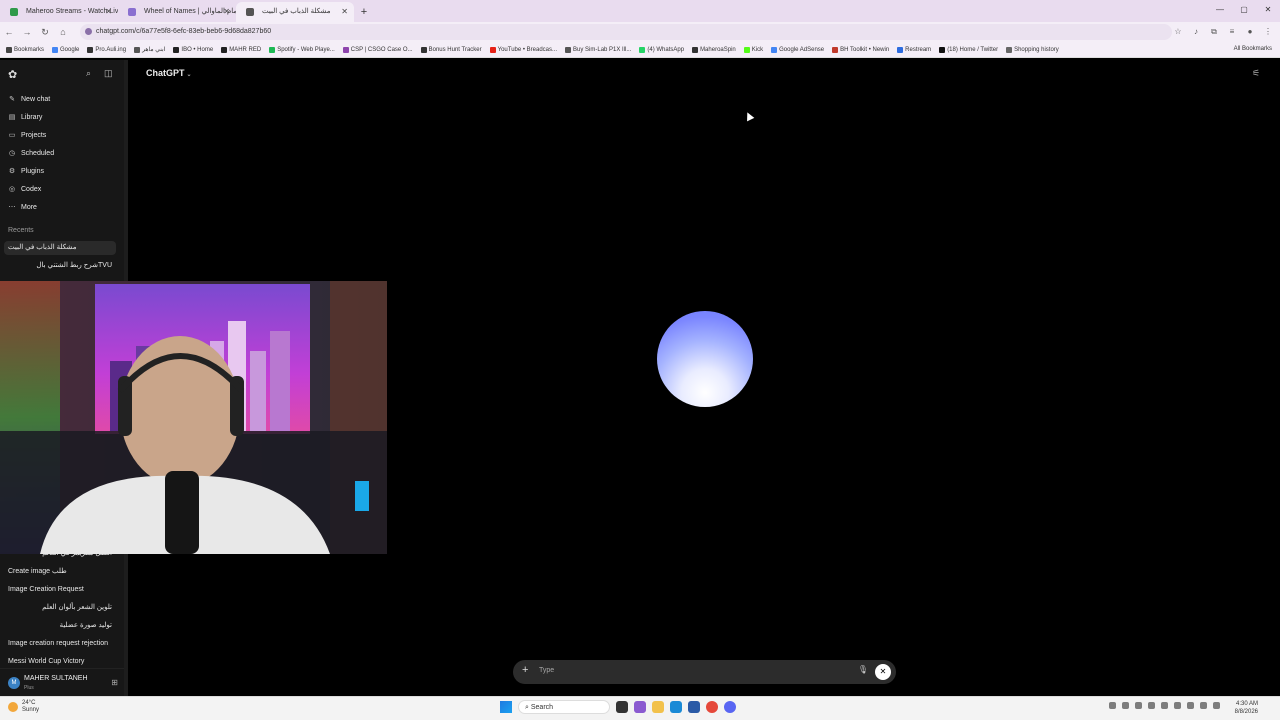 The height and width of the screenshot is (720, 1280). What do you see at coordinates (1268, 11) in the screenshot?
I see `close-window-button: ✕` at bounding box center [1268, 11].